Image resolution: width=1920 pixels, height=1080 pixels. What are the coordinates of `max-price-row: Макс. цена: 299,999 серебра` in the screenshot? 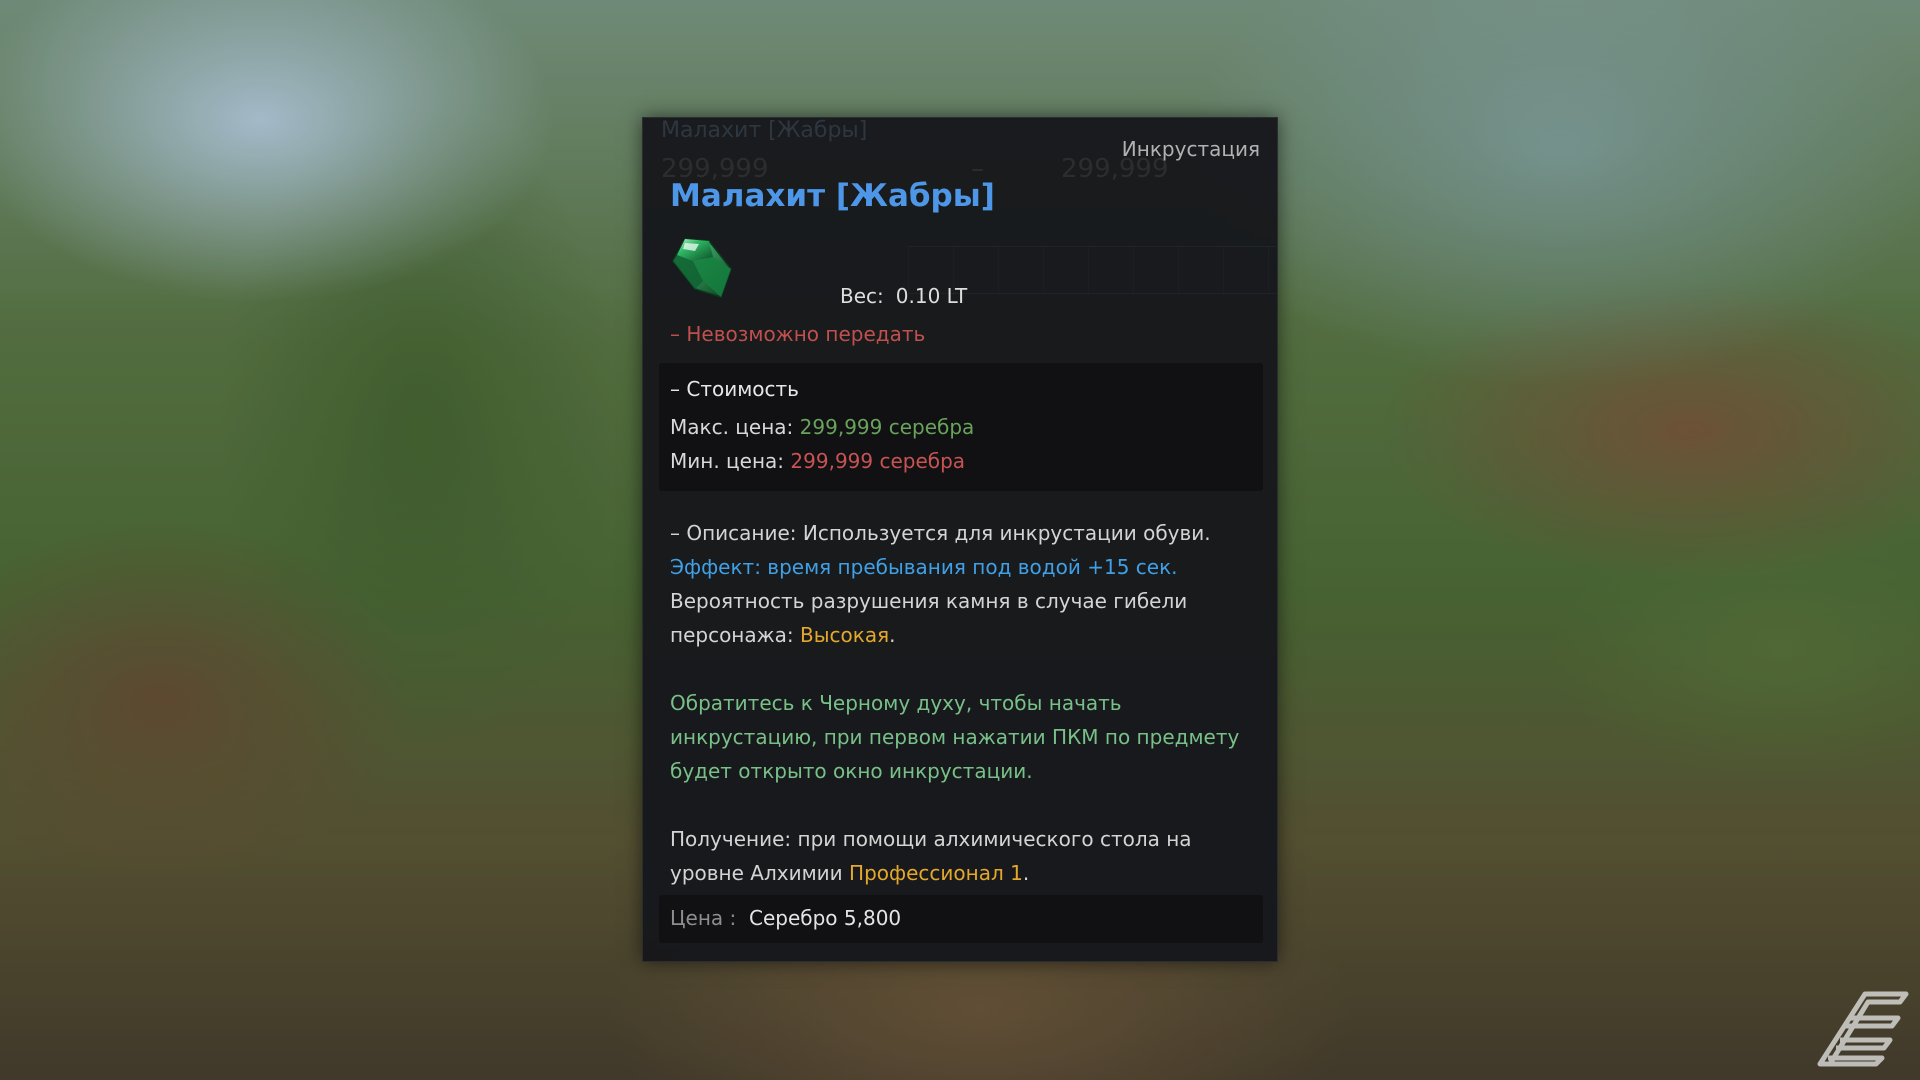 It's located at (822, 427).